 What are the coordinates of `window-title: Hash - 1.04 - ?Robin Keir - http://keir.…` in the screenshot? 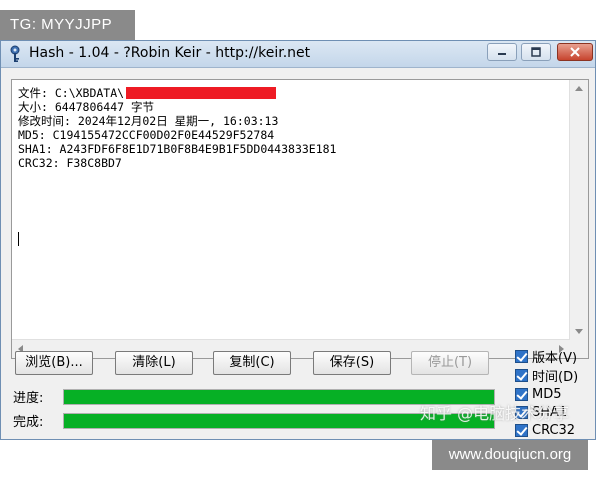 It's located at (170, 53).